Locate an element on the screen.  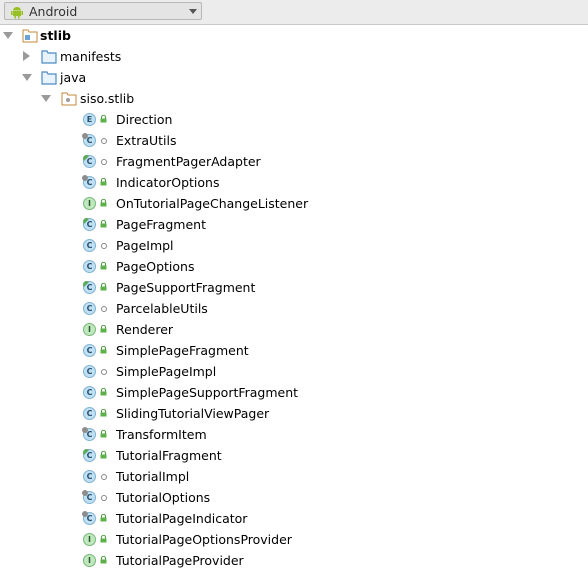
tree-node-label: Renderer is located at coordinates (145, 329).